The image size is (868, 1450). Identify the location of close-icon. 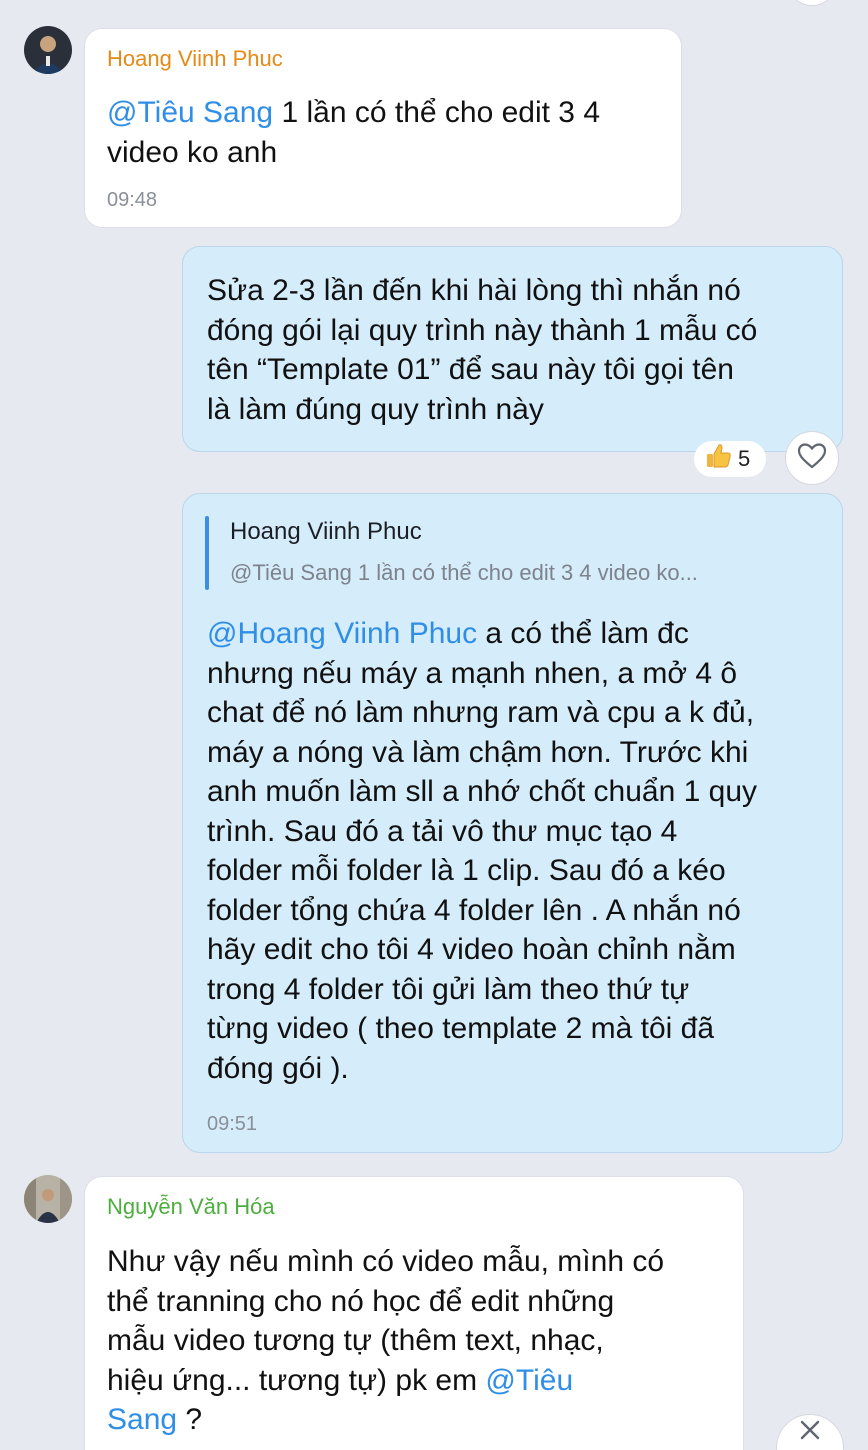
(810, 1432).